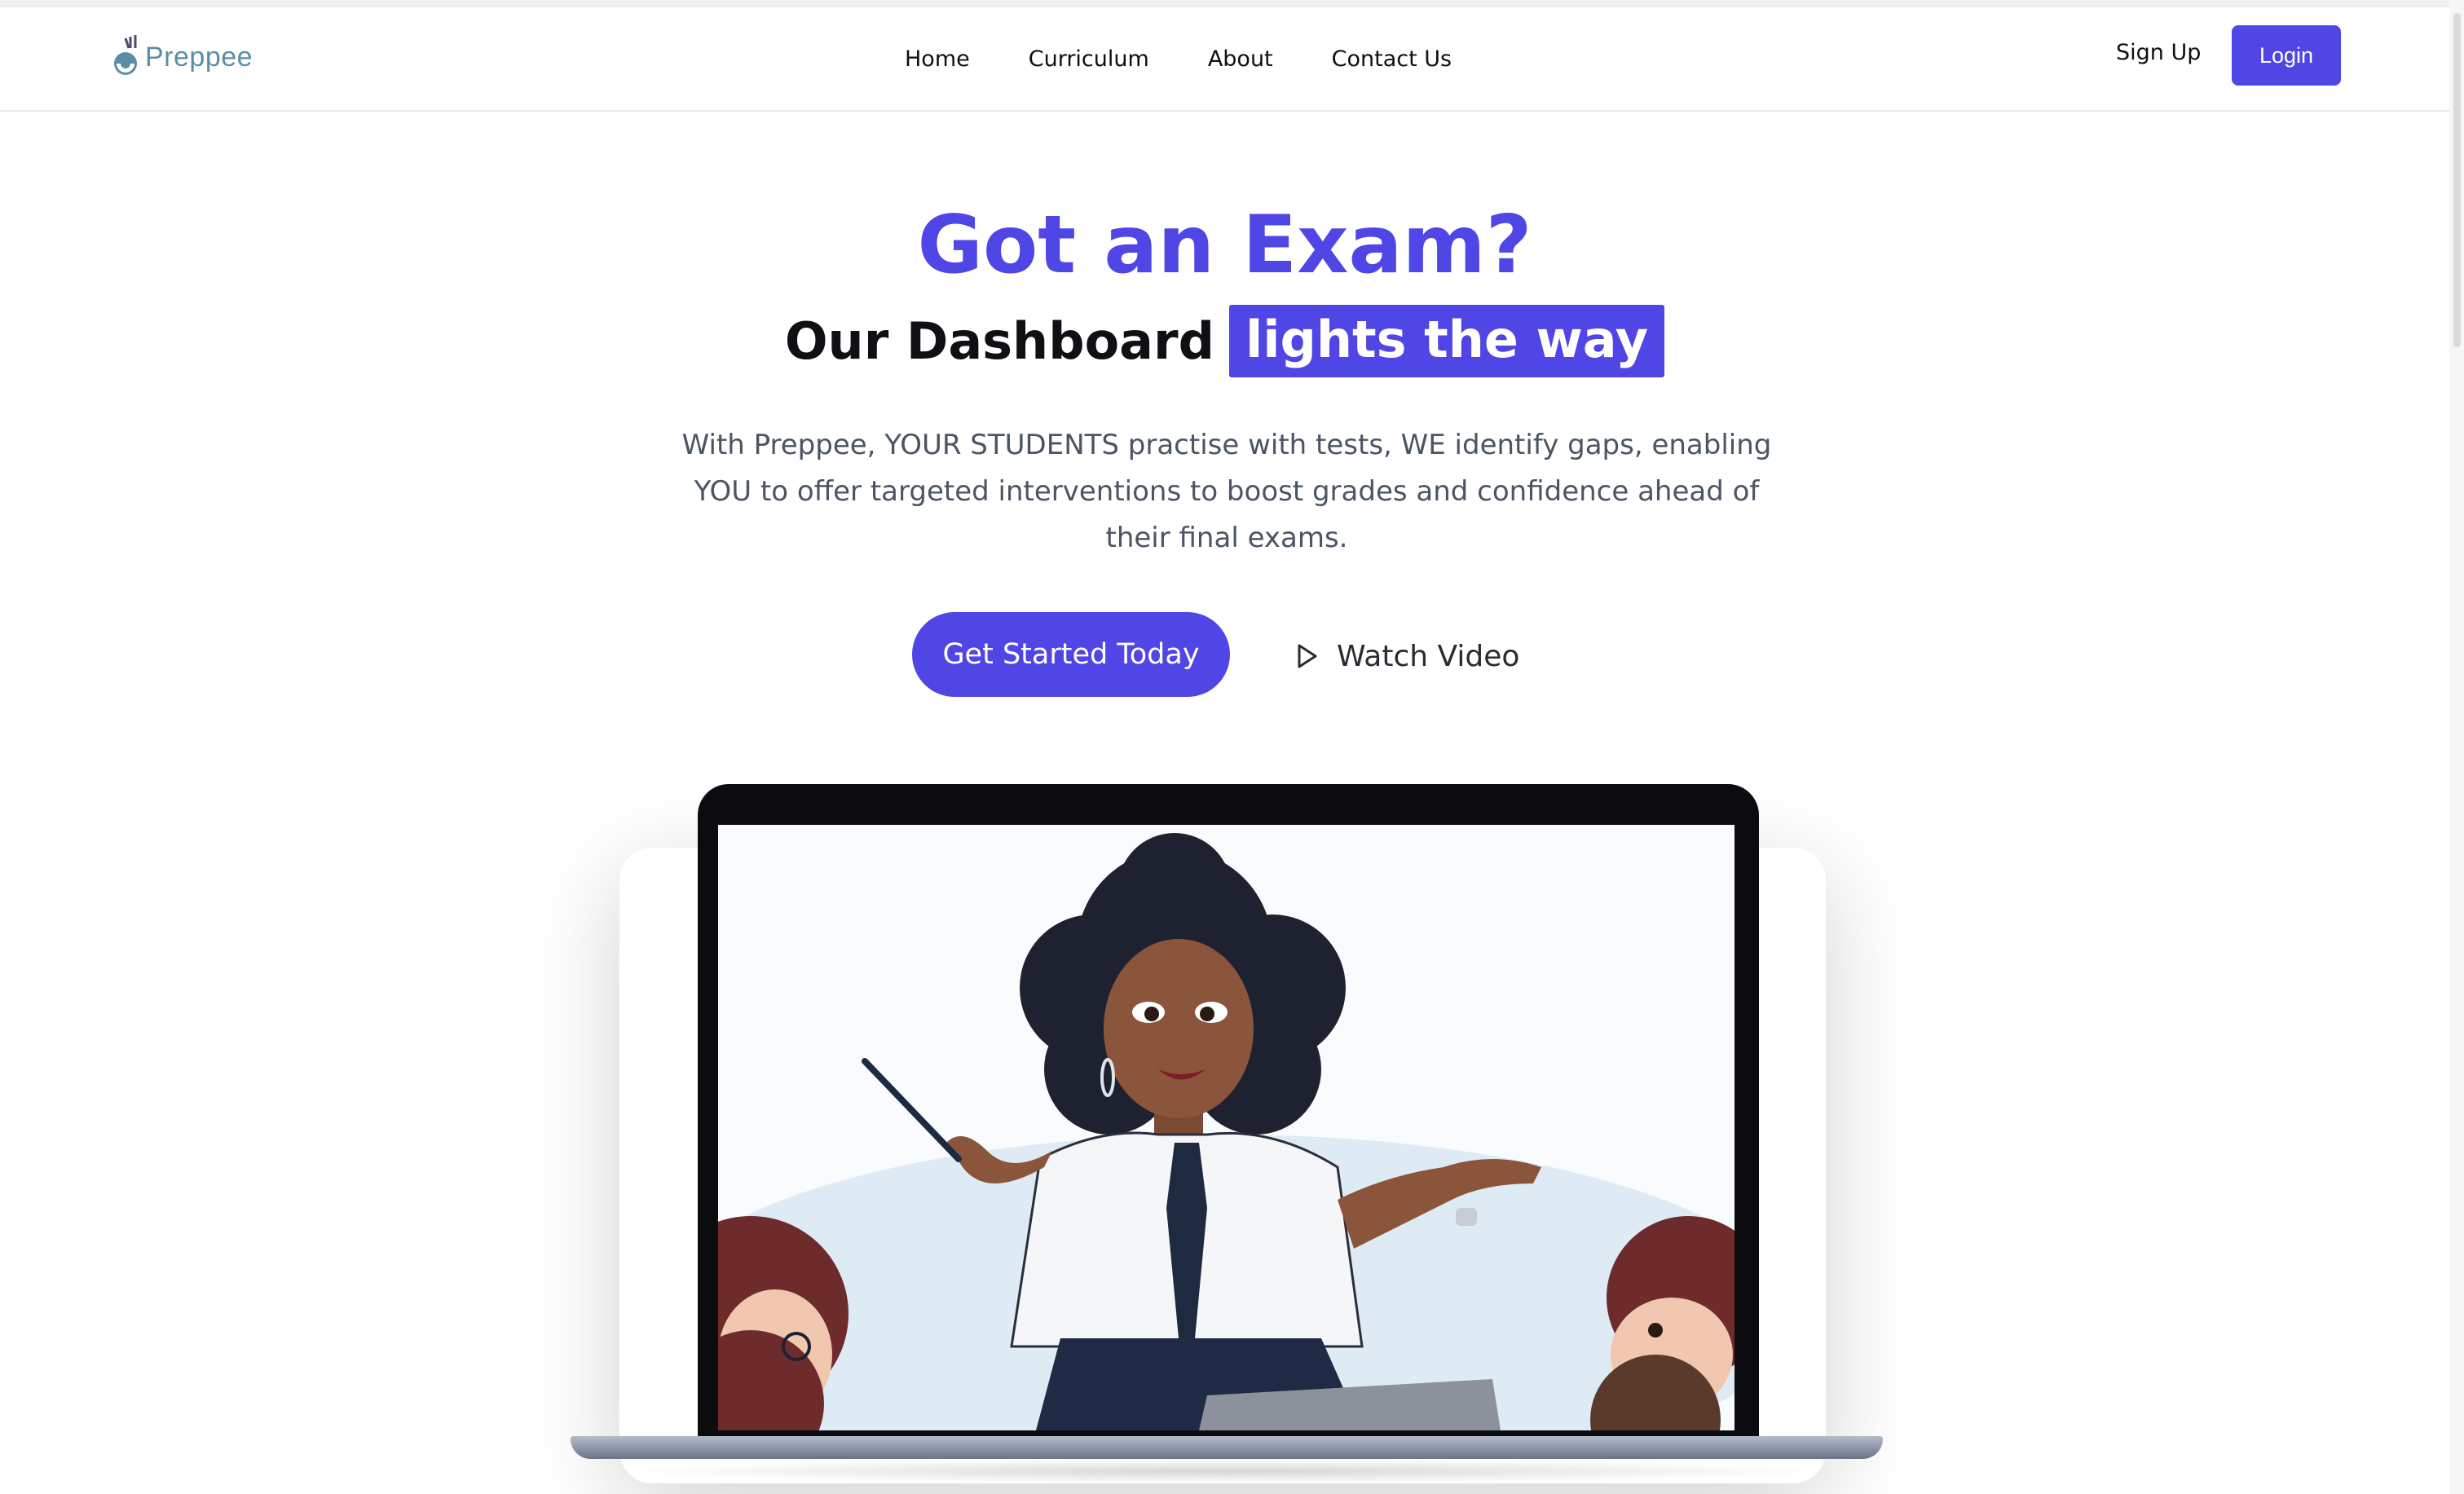  What do you see at coordinates (1089, 59) in the screenshot?
I see `nav-curriculum-link: Curriculum` at bounding box center [1089, 59].